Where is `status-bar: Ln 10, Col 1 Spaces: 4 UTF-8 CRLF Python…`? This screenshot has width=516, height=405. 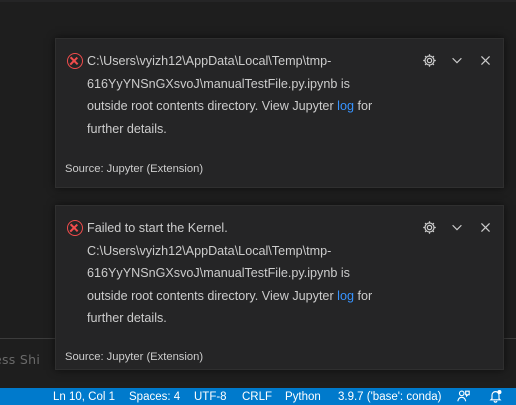
status-bar: Ln 10, Col 1 Spaces: 4 UTF-8 CRLF Python… is located at coordinates (258, 396).